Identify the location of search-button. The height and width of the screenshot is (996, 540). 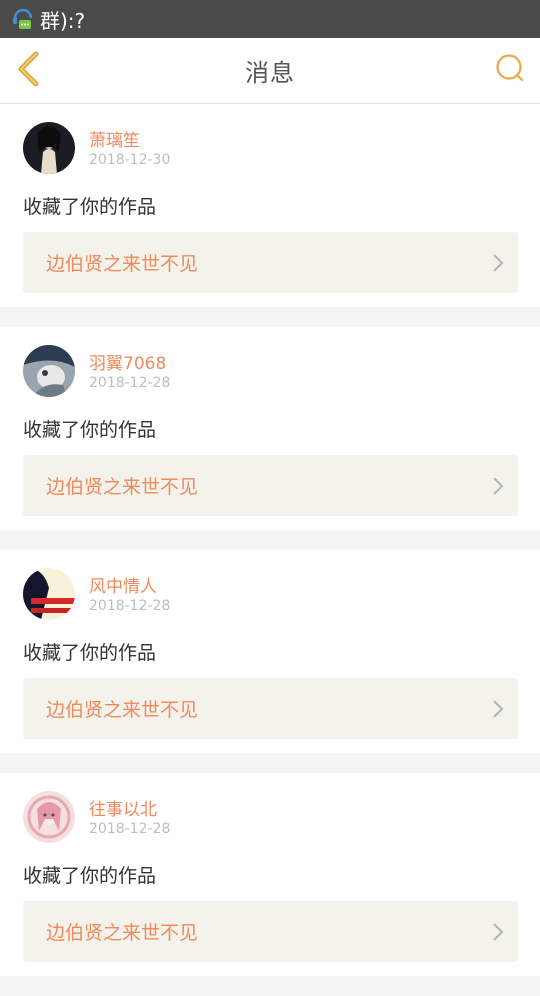
(510, 70).